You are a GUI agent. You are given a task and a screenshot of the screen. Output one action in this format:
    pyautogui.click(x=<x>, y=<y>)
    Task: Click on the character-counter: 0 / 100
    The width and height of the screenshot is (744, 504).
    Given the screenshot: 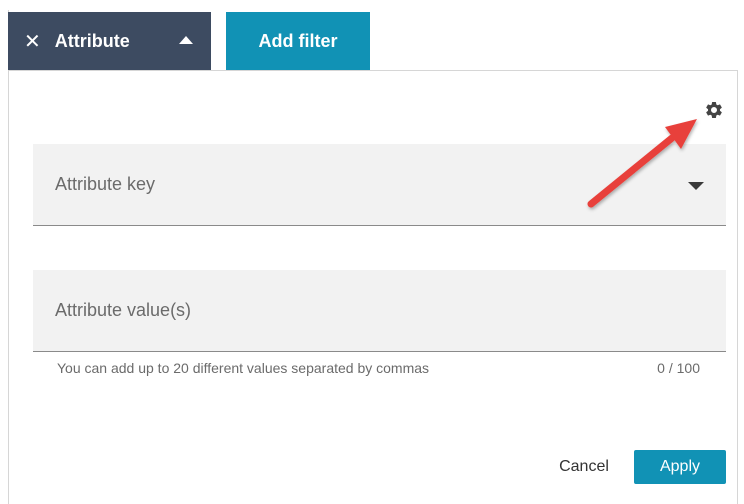 What is the action you would take?
    pyautogui.click(x=678, y=368)
    